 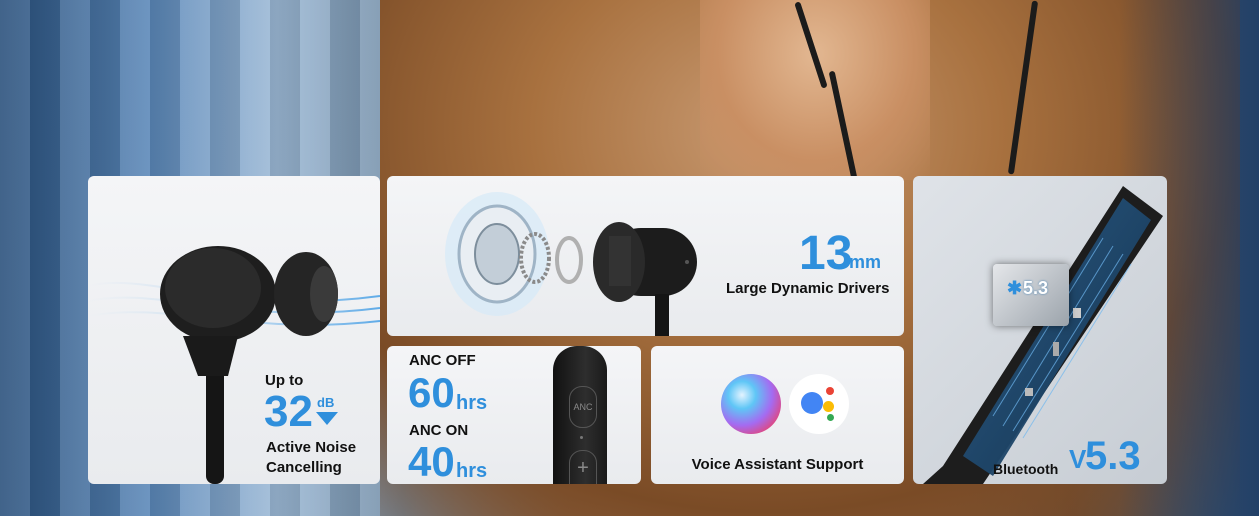 I want to click on siri-icon, so click(x=751, y=404).